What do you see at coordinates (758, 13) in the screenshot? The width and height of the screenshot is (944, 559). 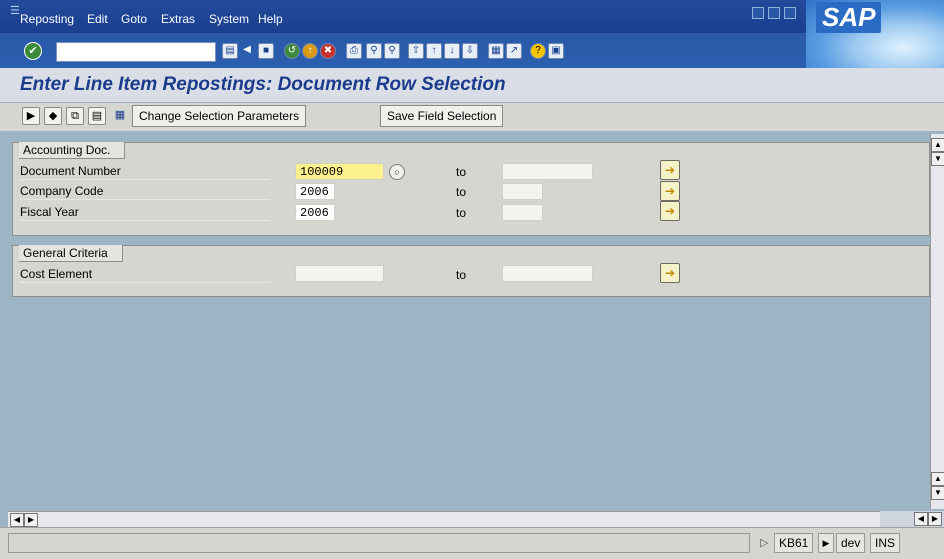 I see `minimize-icon` at bounding box center [758, 13].